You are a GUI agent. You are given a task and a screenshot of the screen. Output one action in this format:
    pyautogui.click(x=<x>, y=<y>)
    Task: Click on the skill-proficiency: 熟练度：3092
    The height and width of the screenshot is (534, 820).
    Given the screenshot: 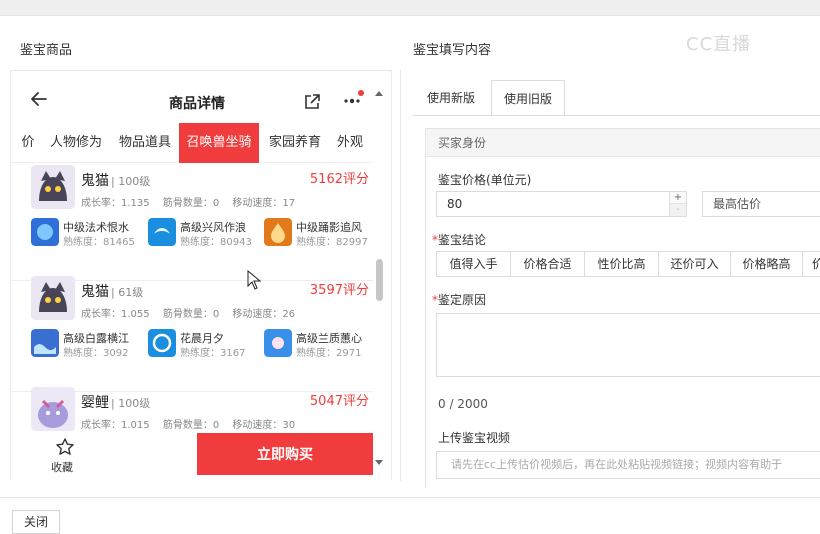 What is the action you would take?
    pyautogui.click(x=96, y=353)
    